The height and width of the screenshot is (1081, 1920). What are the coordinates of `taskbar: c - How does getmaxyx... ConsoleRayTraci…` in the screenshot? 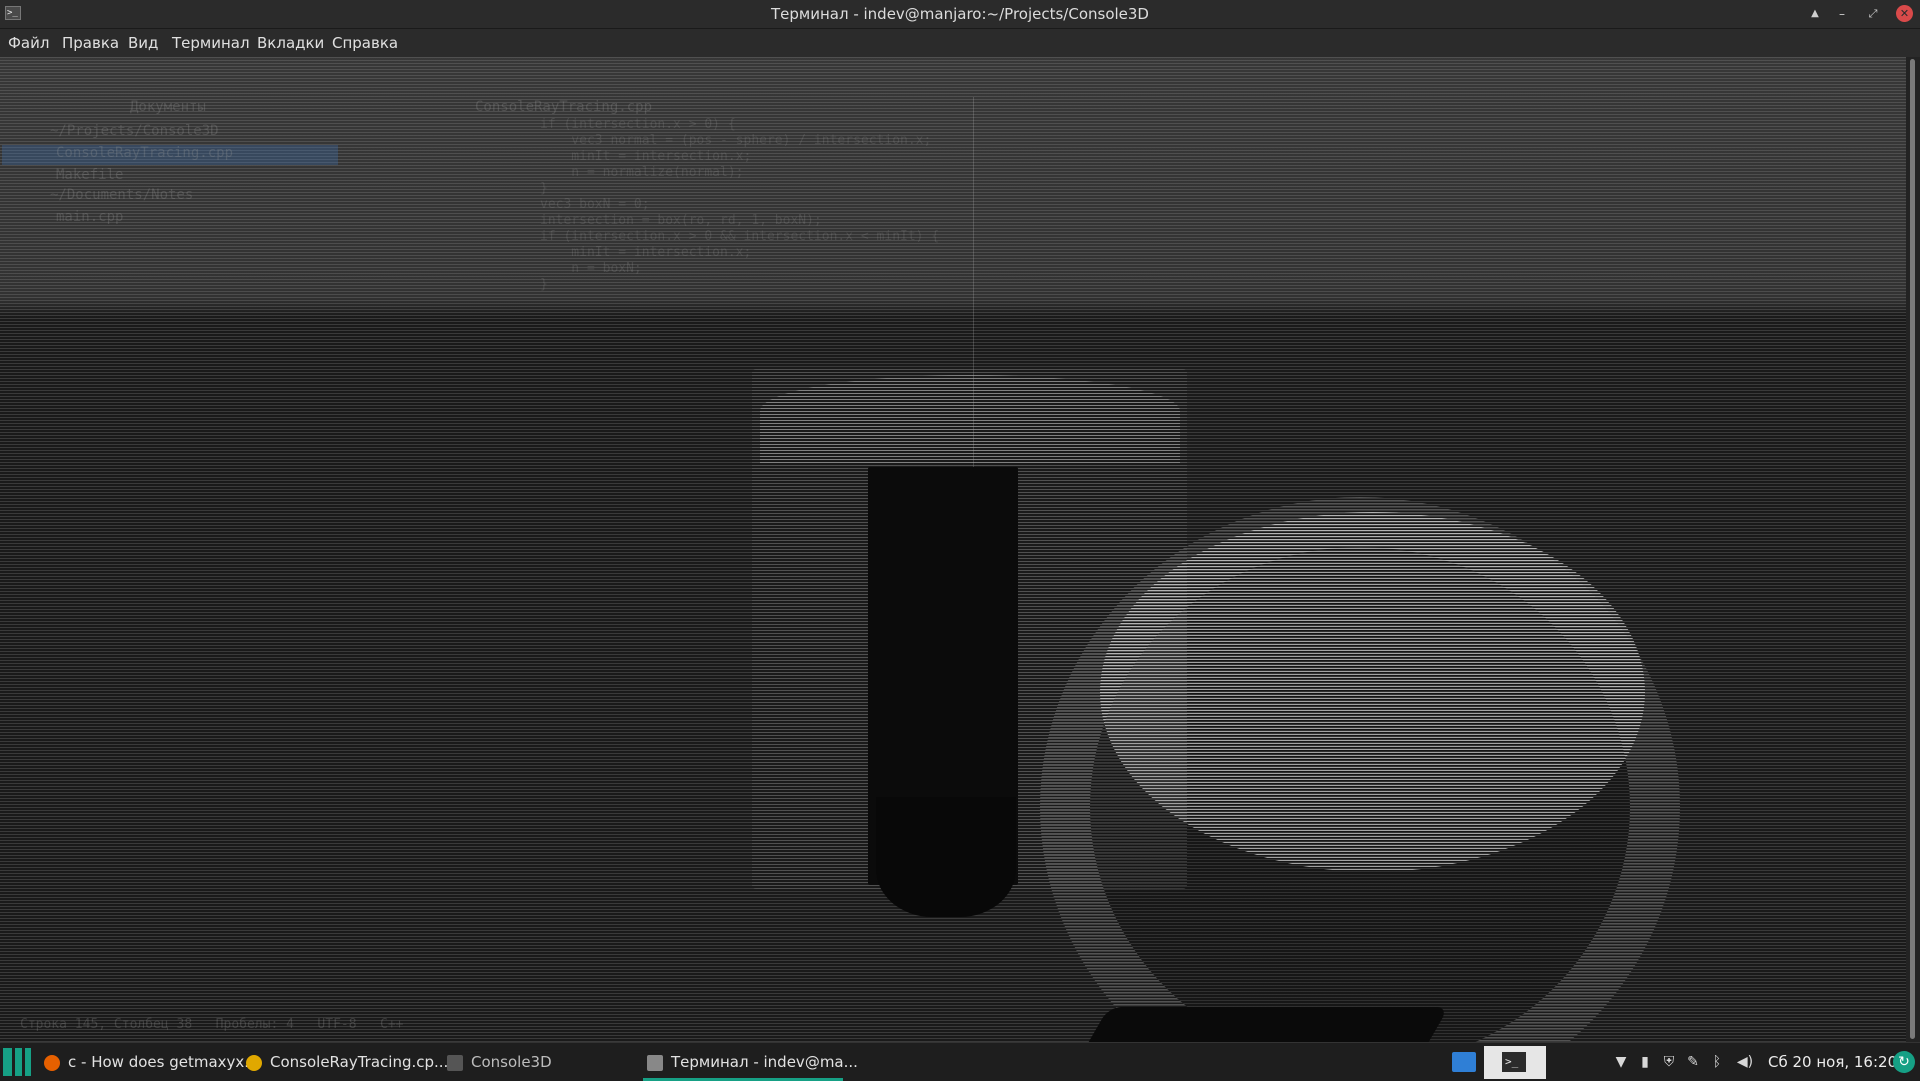 It's located at (960, 1061).